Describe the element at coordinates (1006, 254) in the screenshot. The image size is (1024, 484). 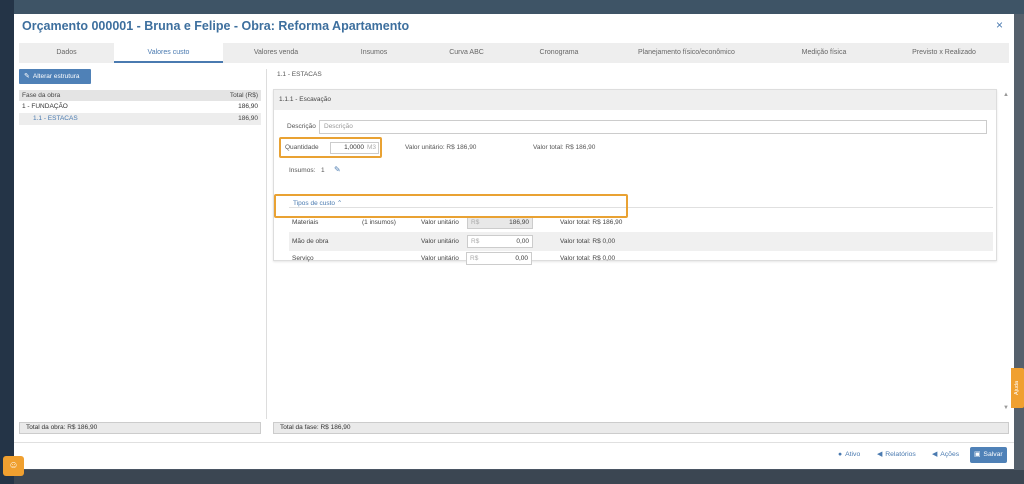
I see `vertical-scrollbar: ▲ ▼` at that location.